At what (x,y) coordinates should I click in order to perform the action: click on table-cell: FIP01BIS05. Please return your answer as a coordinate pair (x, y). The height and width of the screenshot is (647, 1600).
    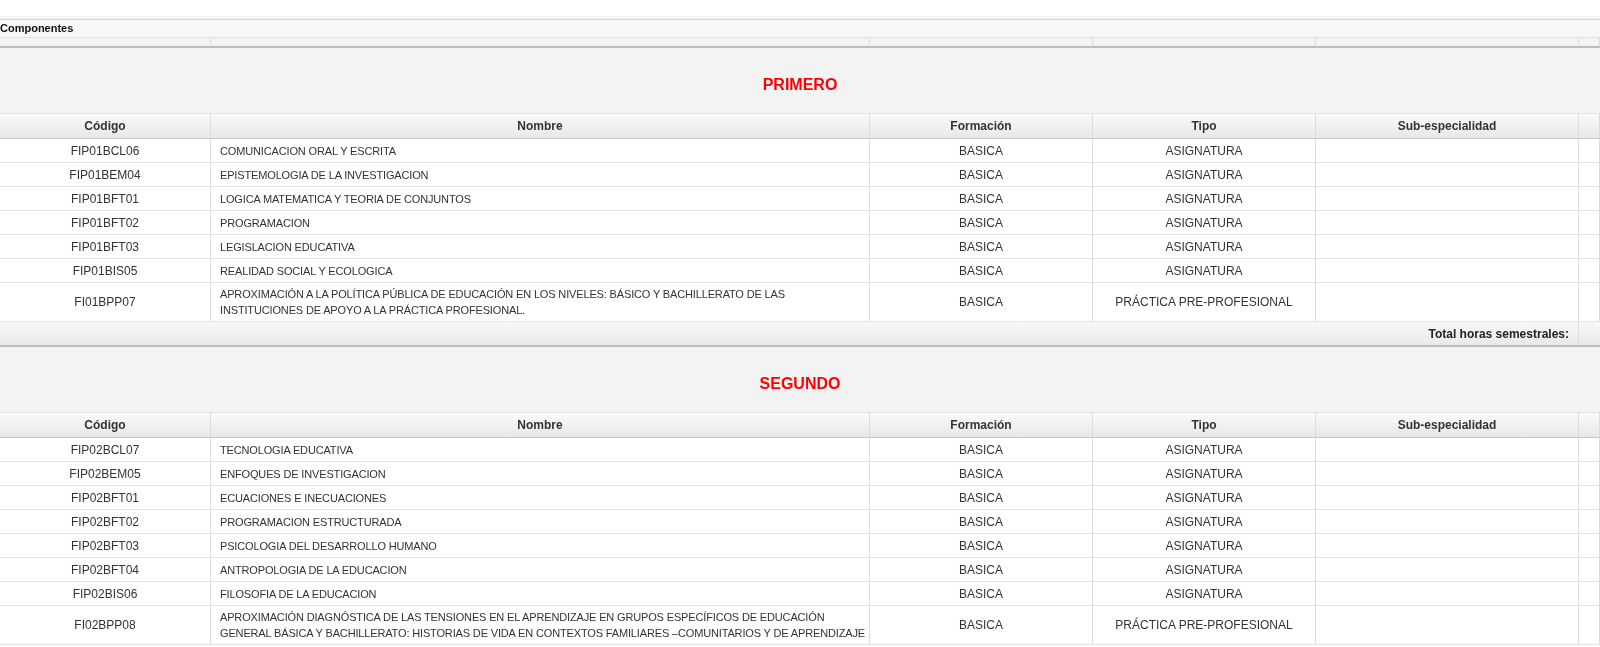
    Looking at the image, I should click on (105, 271).